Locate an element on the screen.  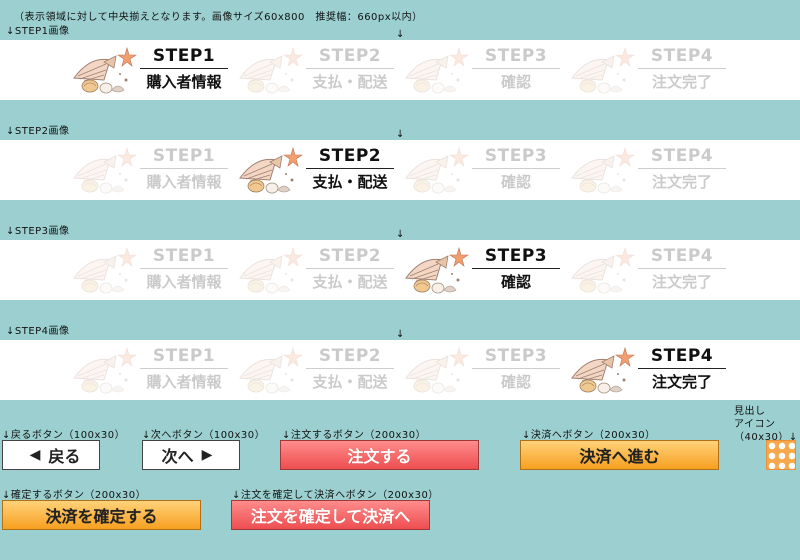
order-button: 注文する is located at coordinates (379, 455).